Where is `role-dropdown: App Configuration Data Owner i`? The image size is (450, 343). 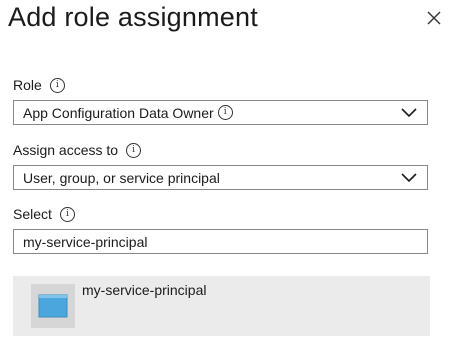
role-dropdown: App Configuration Data Owner i is located at coordinates (220, 112).